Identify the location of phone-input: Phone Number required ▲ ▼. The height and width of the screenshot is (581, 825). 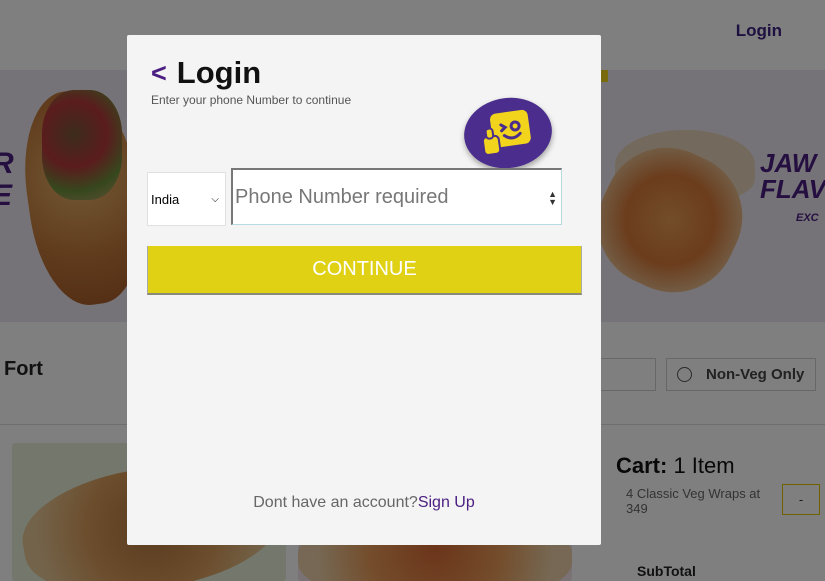
(396, 196).